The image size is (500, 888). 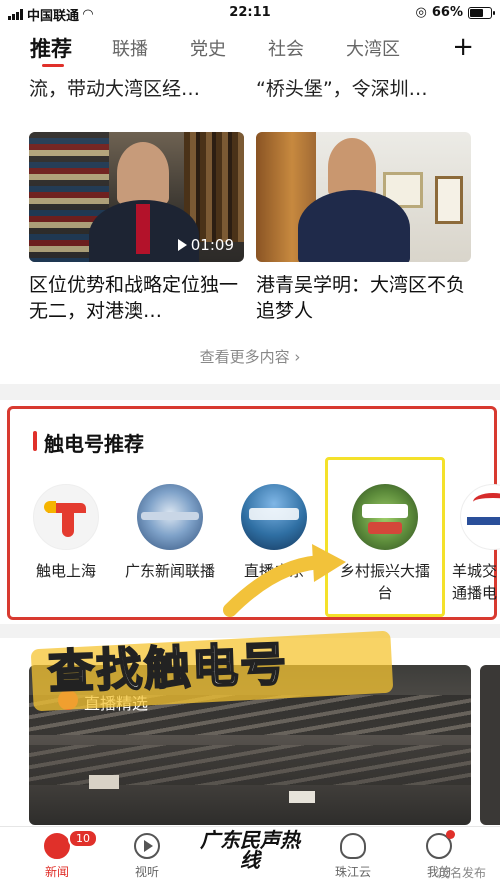 I want to click on video-thumbnail, so click(x=363, y=197).